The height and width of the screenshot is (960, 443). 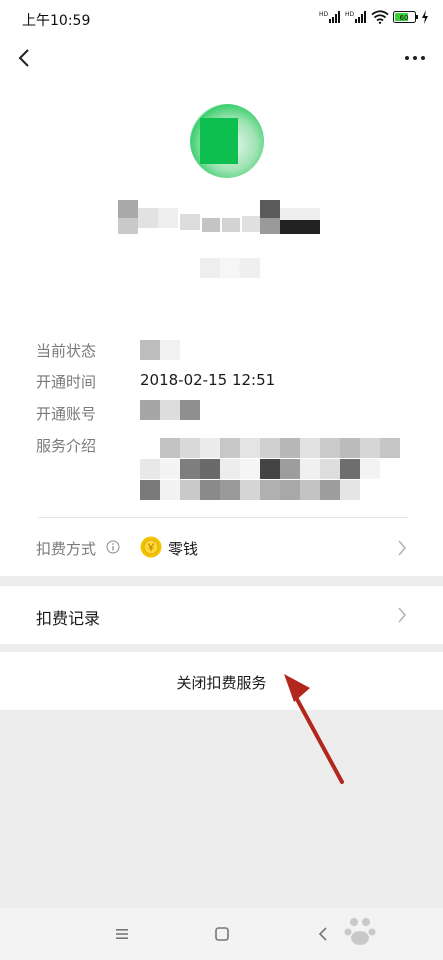 I want to click on menu-button, so click(x=122, y=934).